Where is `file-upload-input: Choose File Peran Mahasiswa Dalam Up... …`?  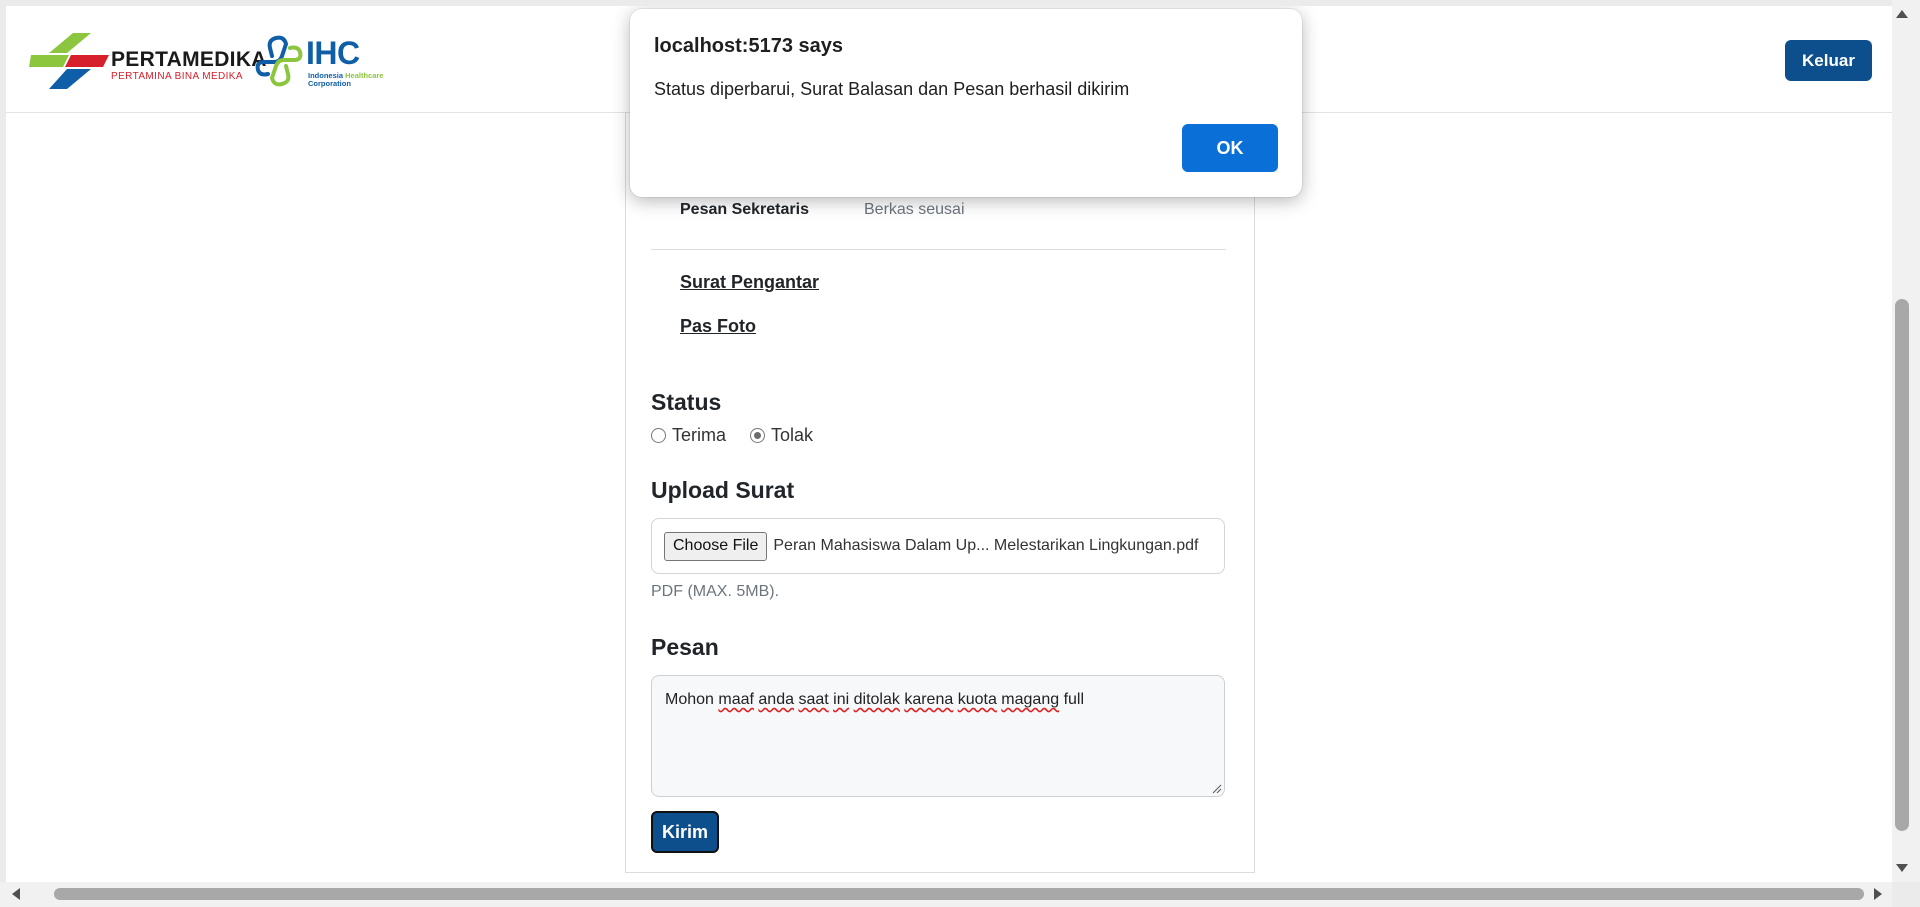 file-upload-input: Choose File Peran Mahasiswa Dalam Up... … is located at coordinates (938, 546).